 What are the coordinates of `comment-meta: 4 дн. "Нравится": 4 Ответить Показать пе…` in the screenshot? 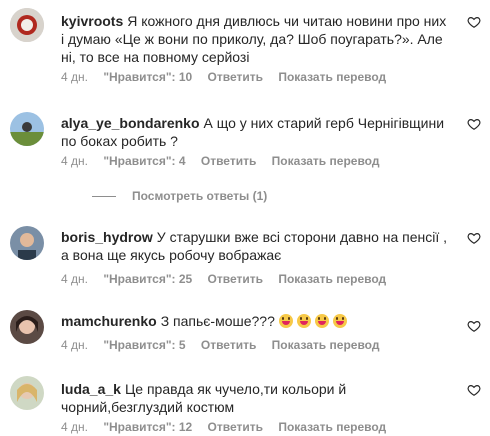 It's located at (226, 161).